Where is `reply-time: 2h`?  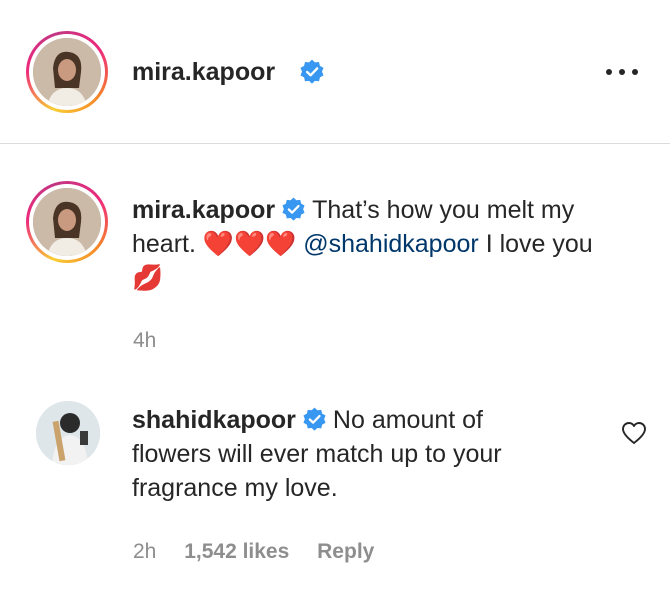
reply-time: 2h is located at coordinates (144, 551).